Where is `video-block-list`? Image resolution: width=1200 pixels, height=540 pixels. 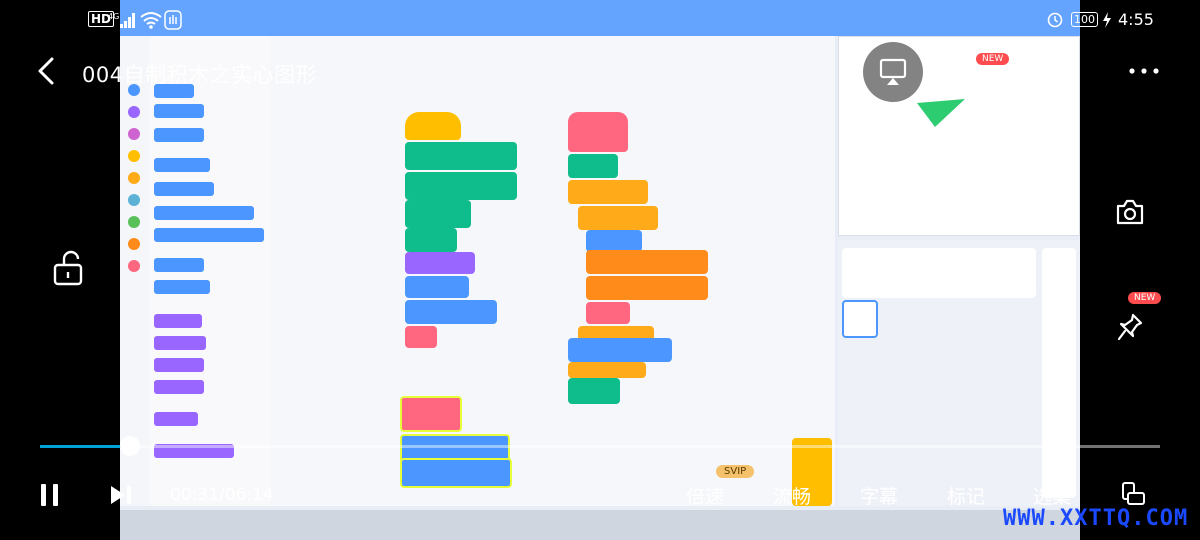
video-block-list is located at coordinates (210, 271).